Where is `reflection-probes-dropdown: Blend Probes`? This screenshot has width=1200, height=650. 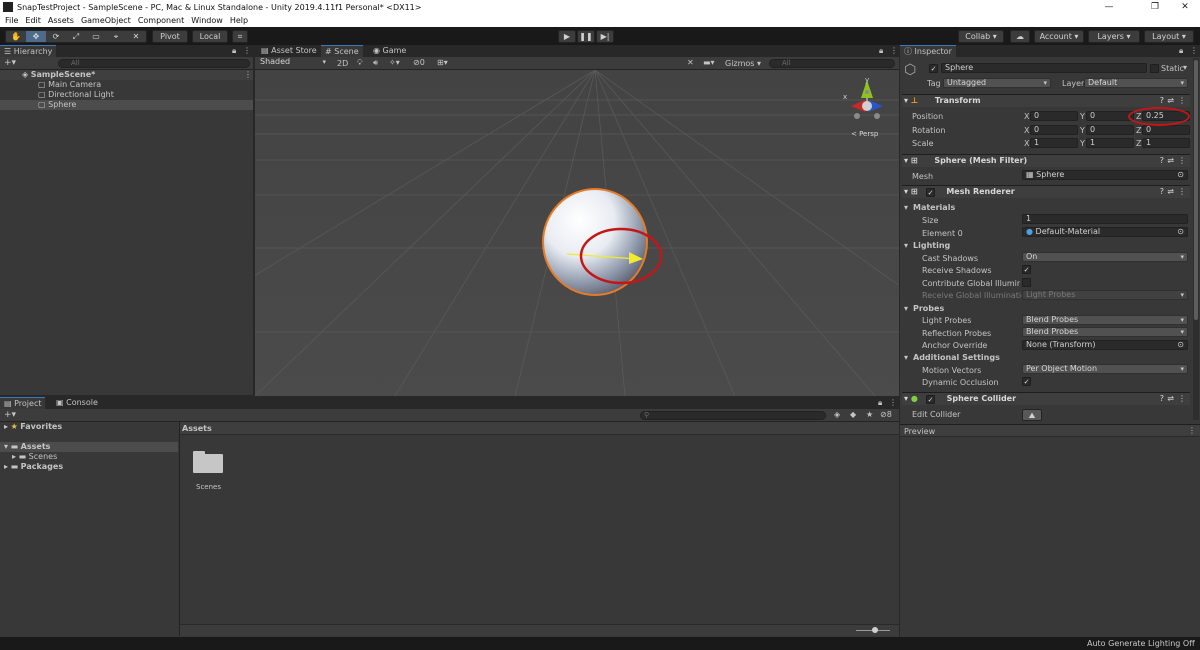 reflection-probes-dropdown: Blend Probes is located at coordinates (1105, 332).